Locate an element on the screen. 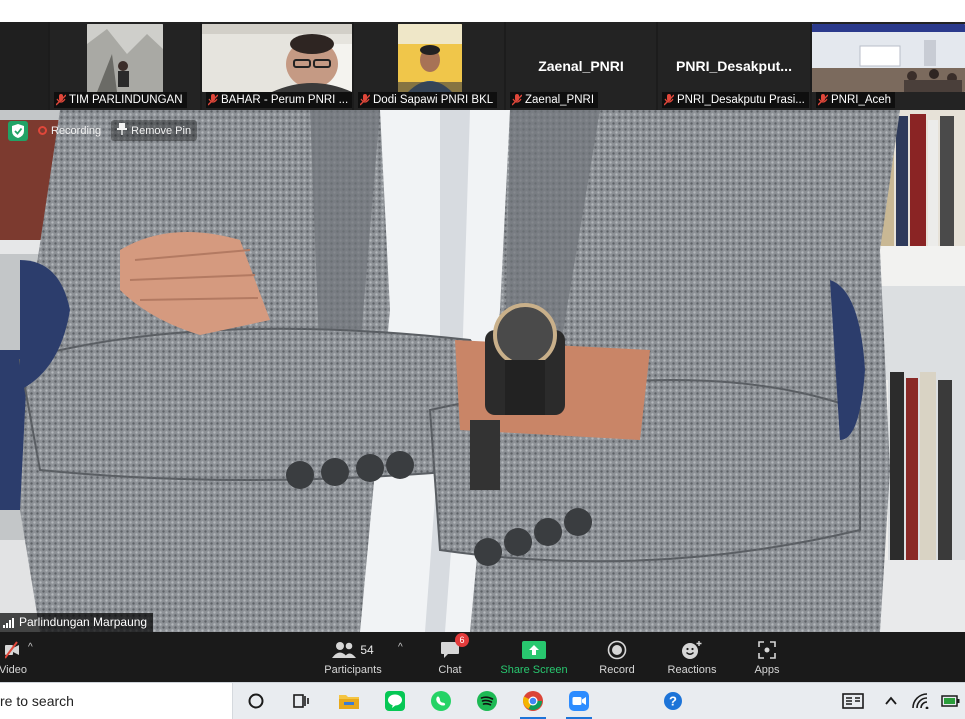  chat-button: 6 Chat is located at coordinates (450, 657).